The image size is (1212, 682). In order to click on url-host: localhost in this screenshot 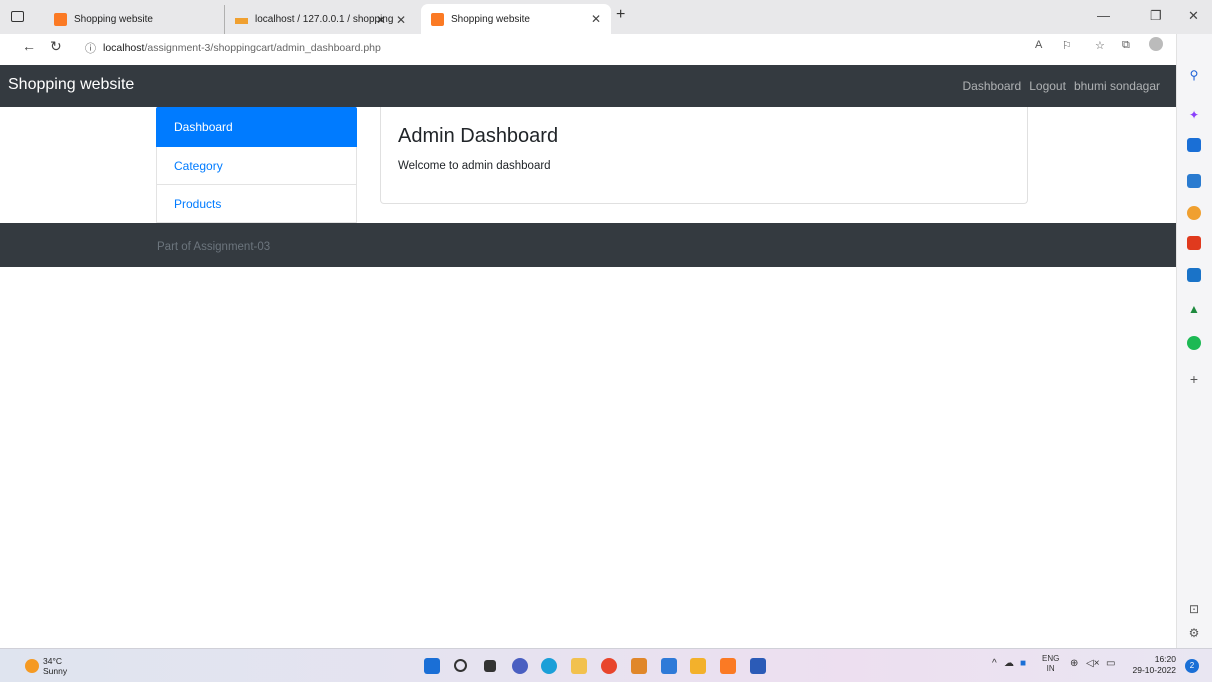, I will do `click(124, 47)`.